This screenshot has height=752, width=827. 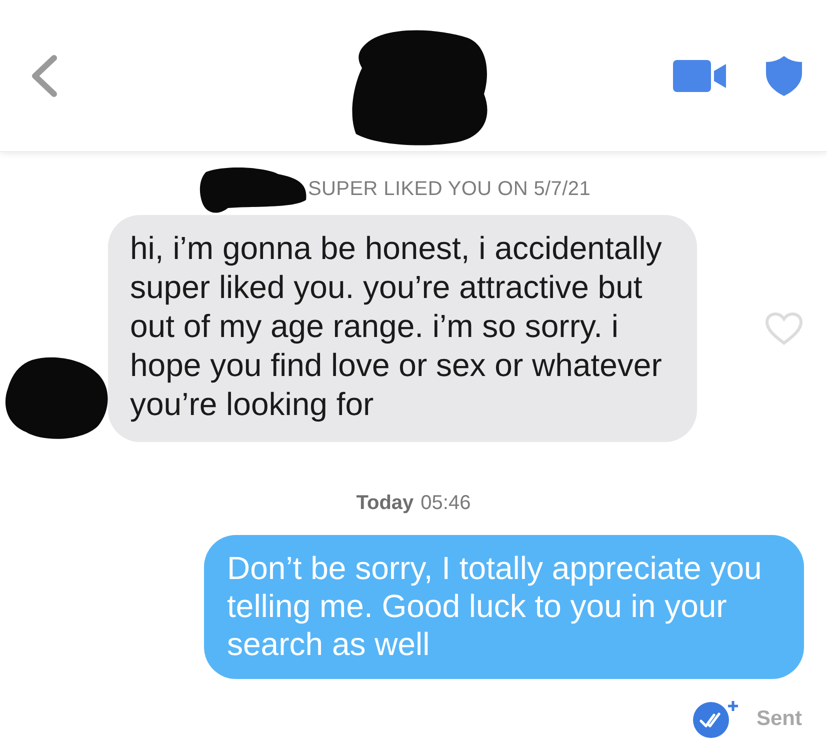 What do you see at coordinates (449, 189) in the screenshot?
I see `super-like-notice: SUPER LIKED YOU ON 5/7/21` at bounding box center [449, 189].